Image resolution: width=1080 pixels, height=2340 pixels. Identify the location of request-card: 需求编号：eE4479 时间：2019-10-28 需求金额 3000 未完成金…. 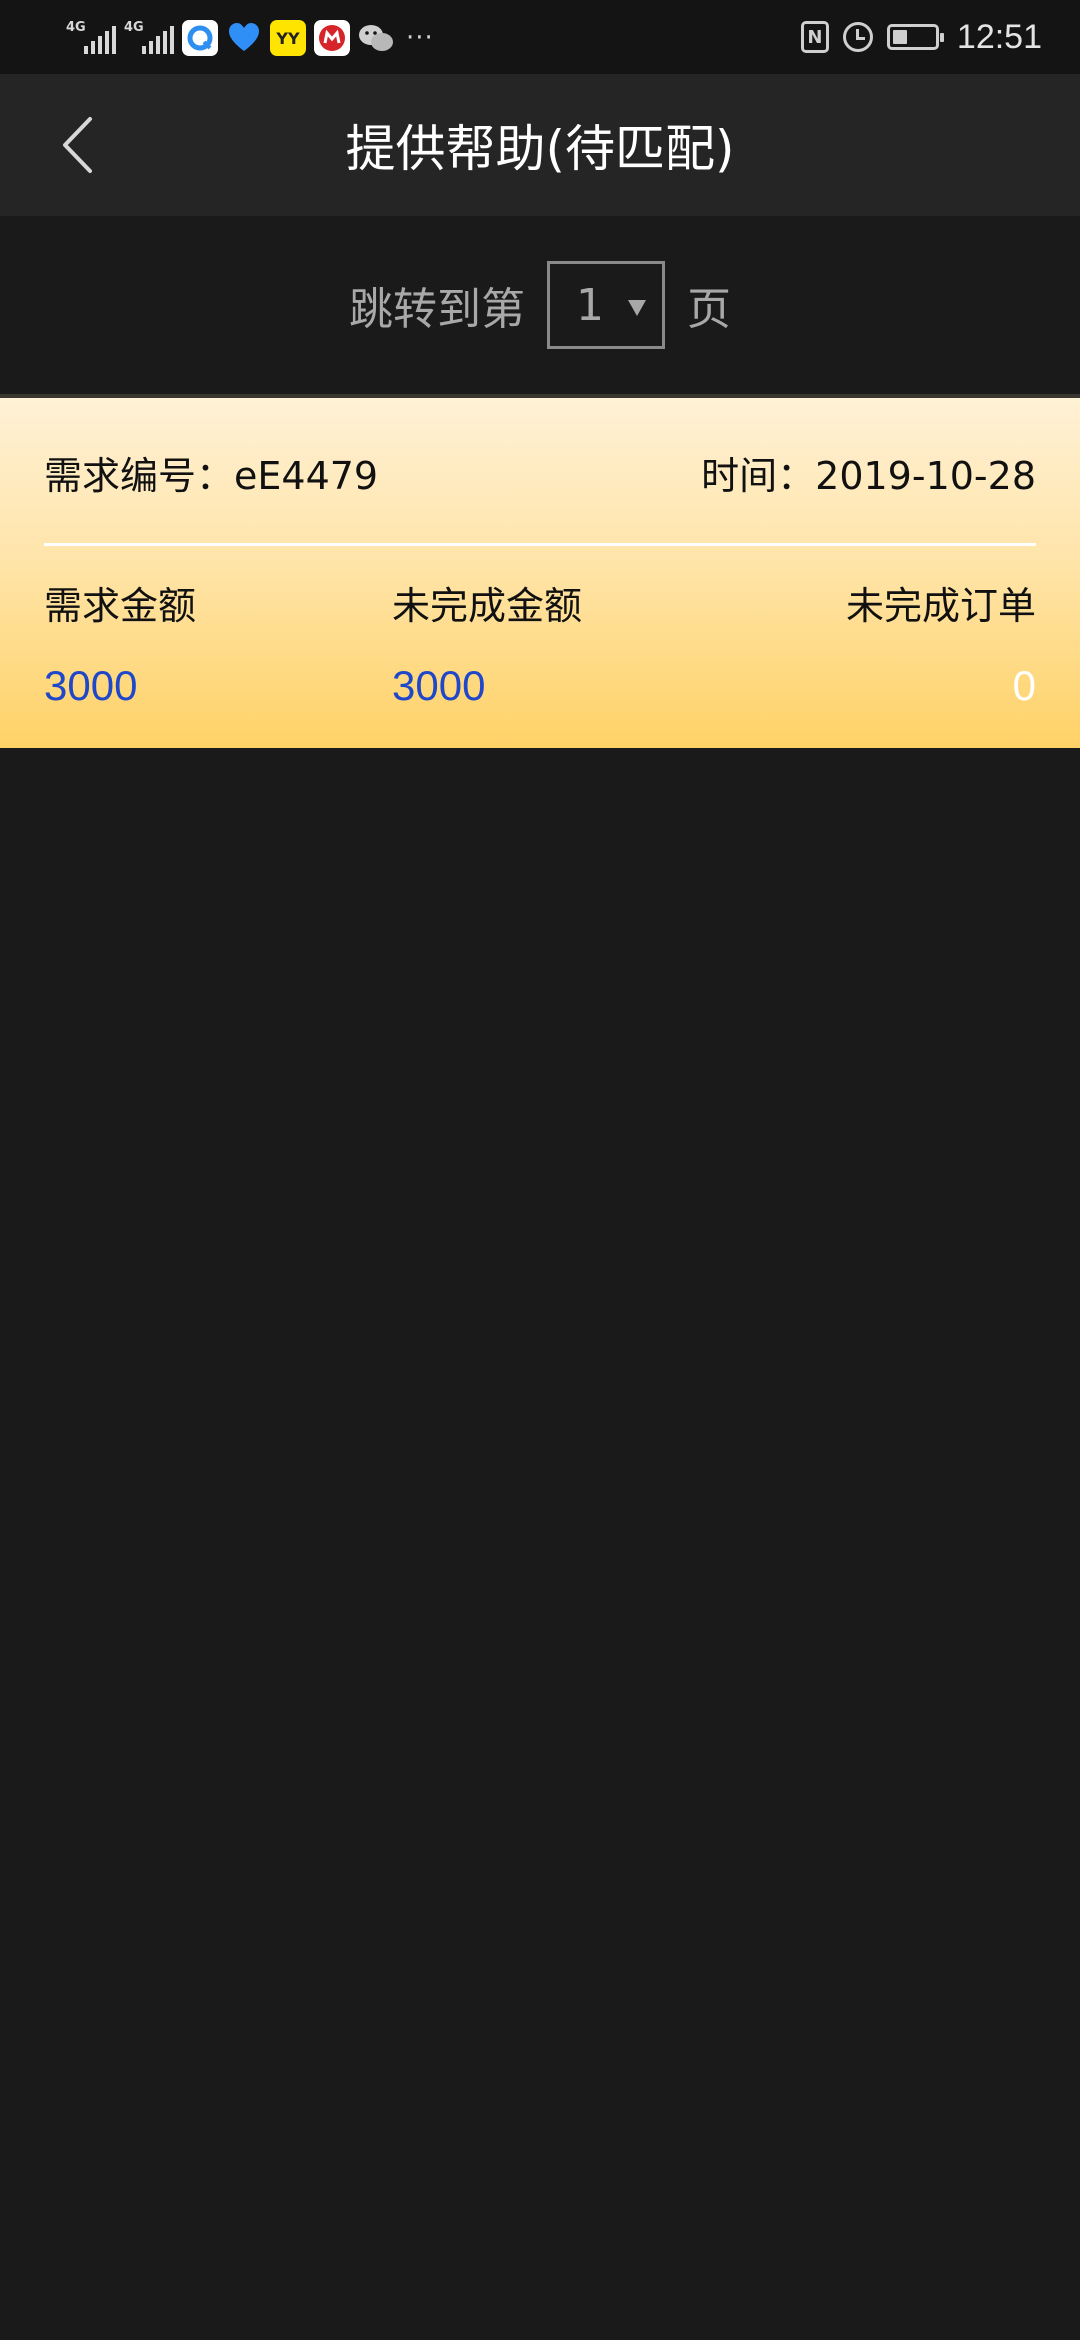
(540, 573).